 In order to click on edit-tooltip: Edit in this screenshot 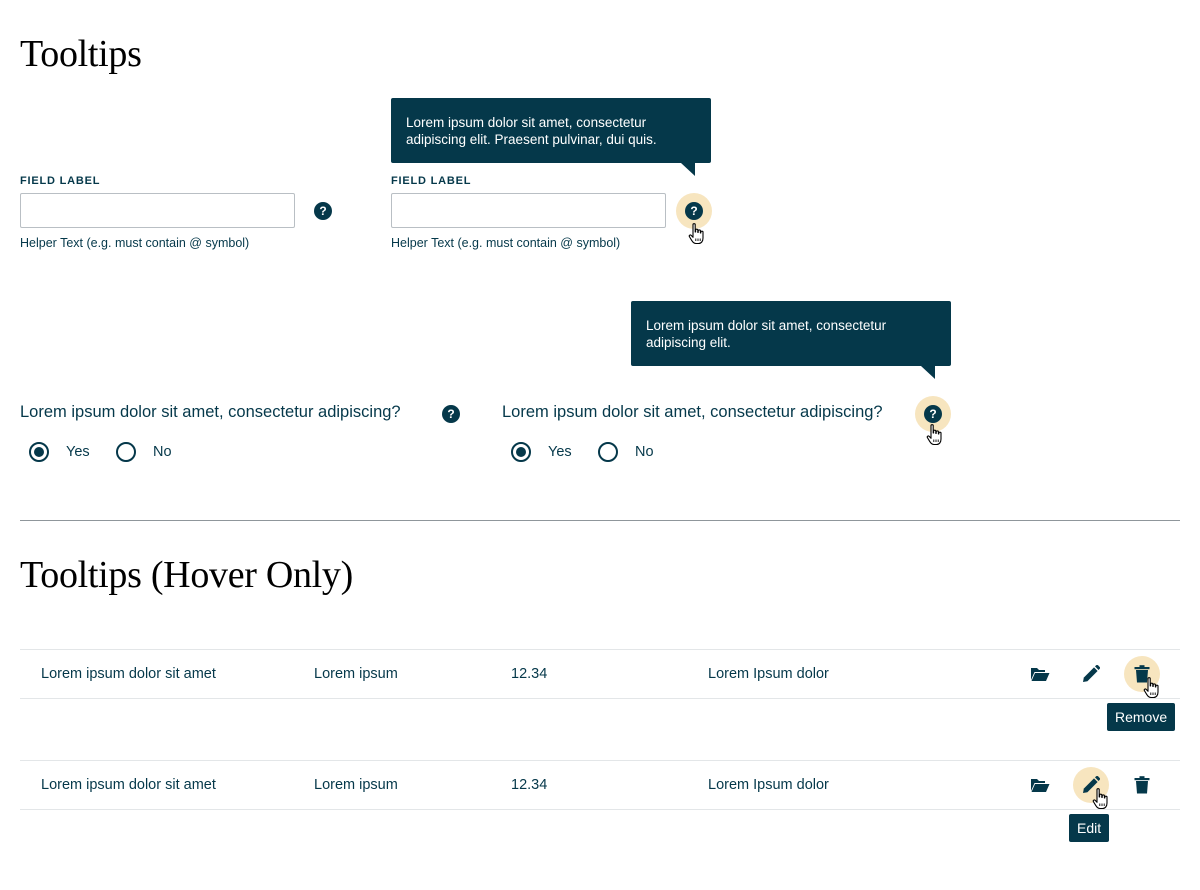, I will do `click(1089, 828)`.